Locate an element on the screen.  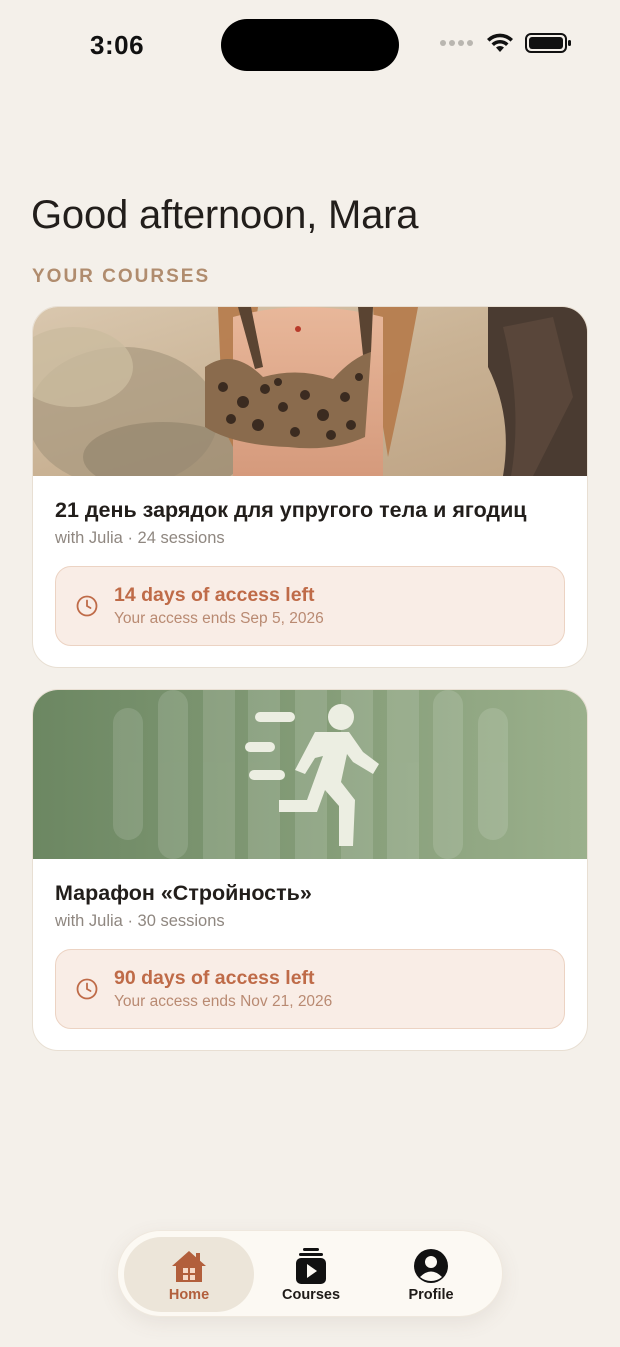
access-days-left: 14 days of access left is located at coordinates (214, 595).